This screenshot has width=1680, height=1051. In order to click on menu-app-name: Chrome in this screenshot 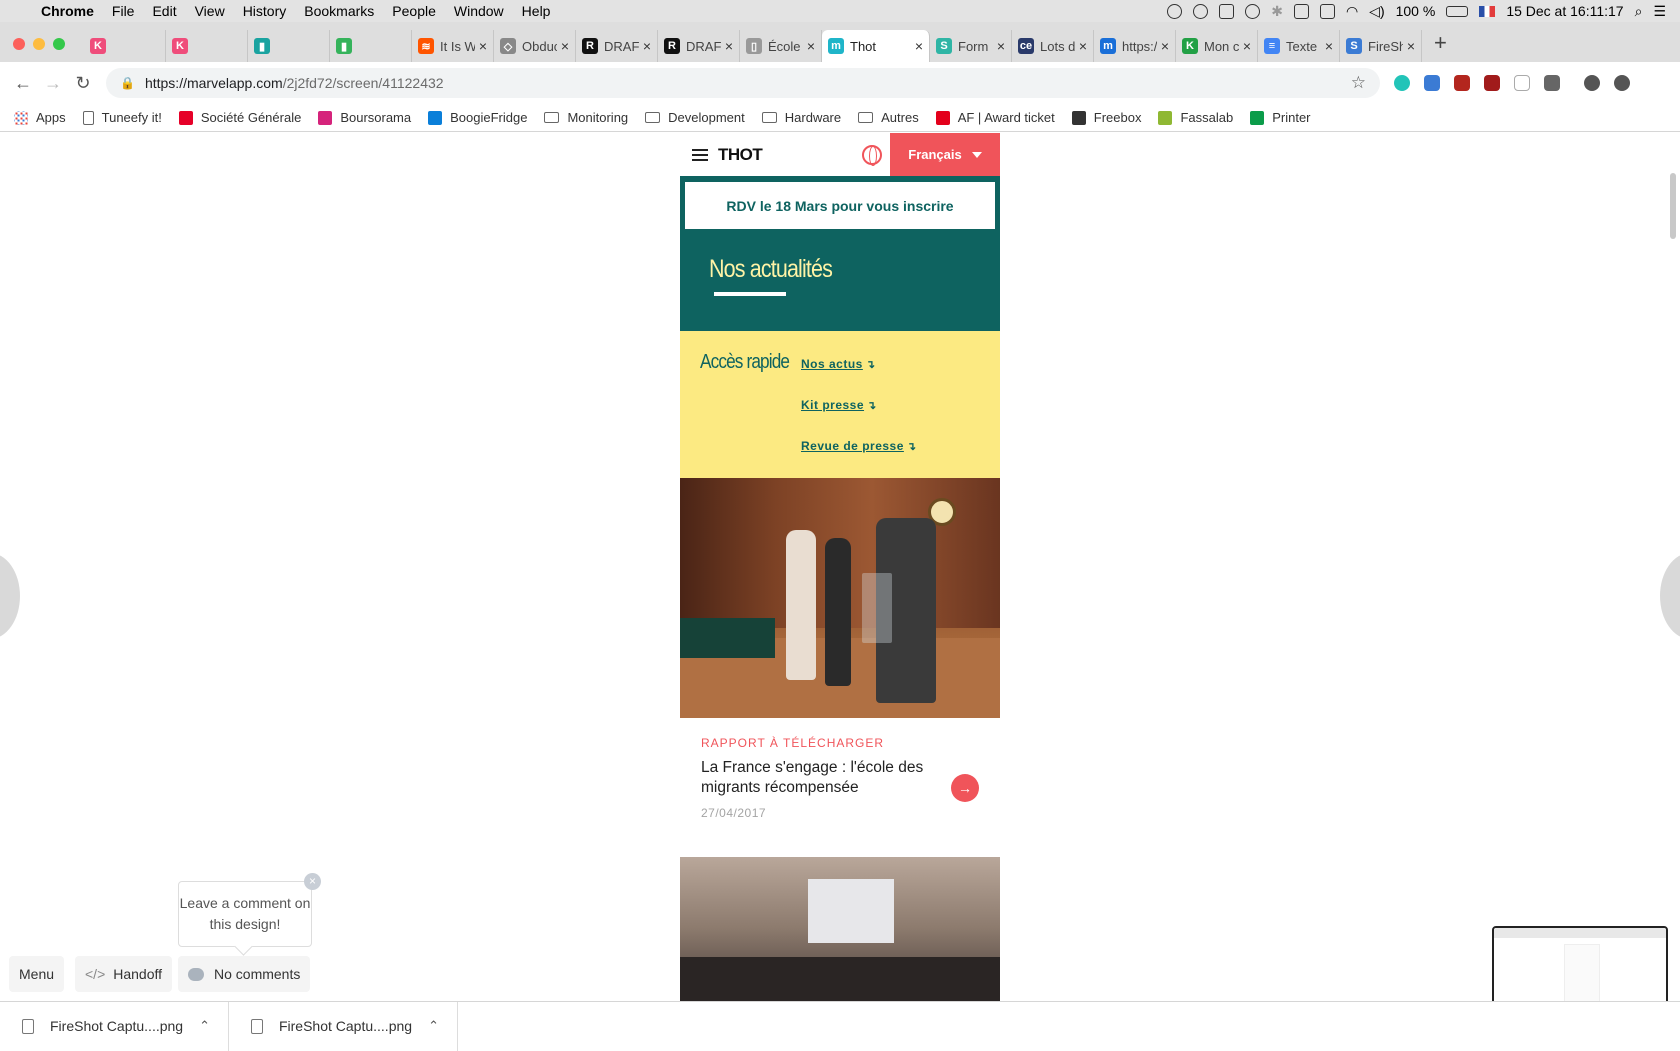, I will do `click(67, 11)`.